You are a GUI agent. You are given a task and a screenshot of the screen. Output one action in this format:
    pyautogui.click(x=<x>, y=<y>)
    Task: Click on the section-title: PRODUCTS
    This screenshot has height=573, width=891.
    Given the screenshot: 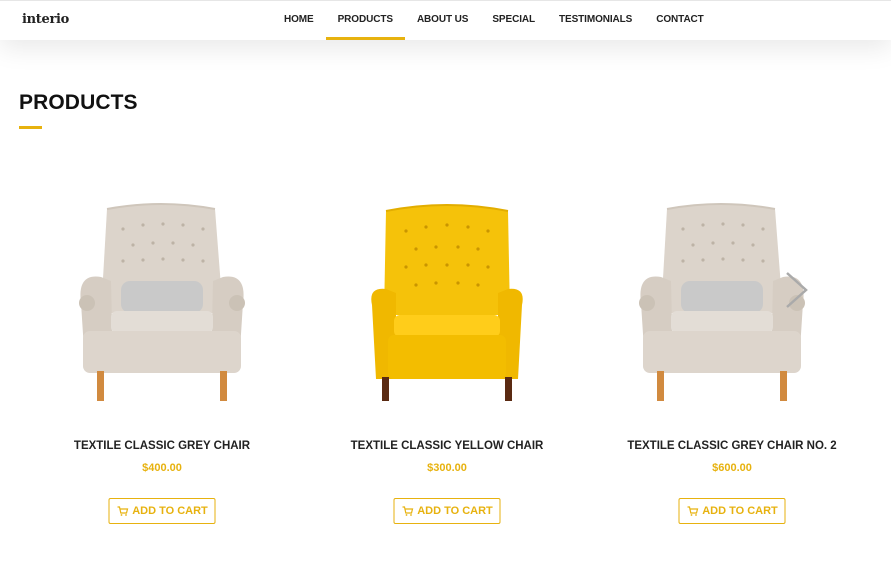 What is the action you would take?
    pyautogui.click(x=78, y=102)
    